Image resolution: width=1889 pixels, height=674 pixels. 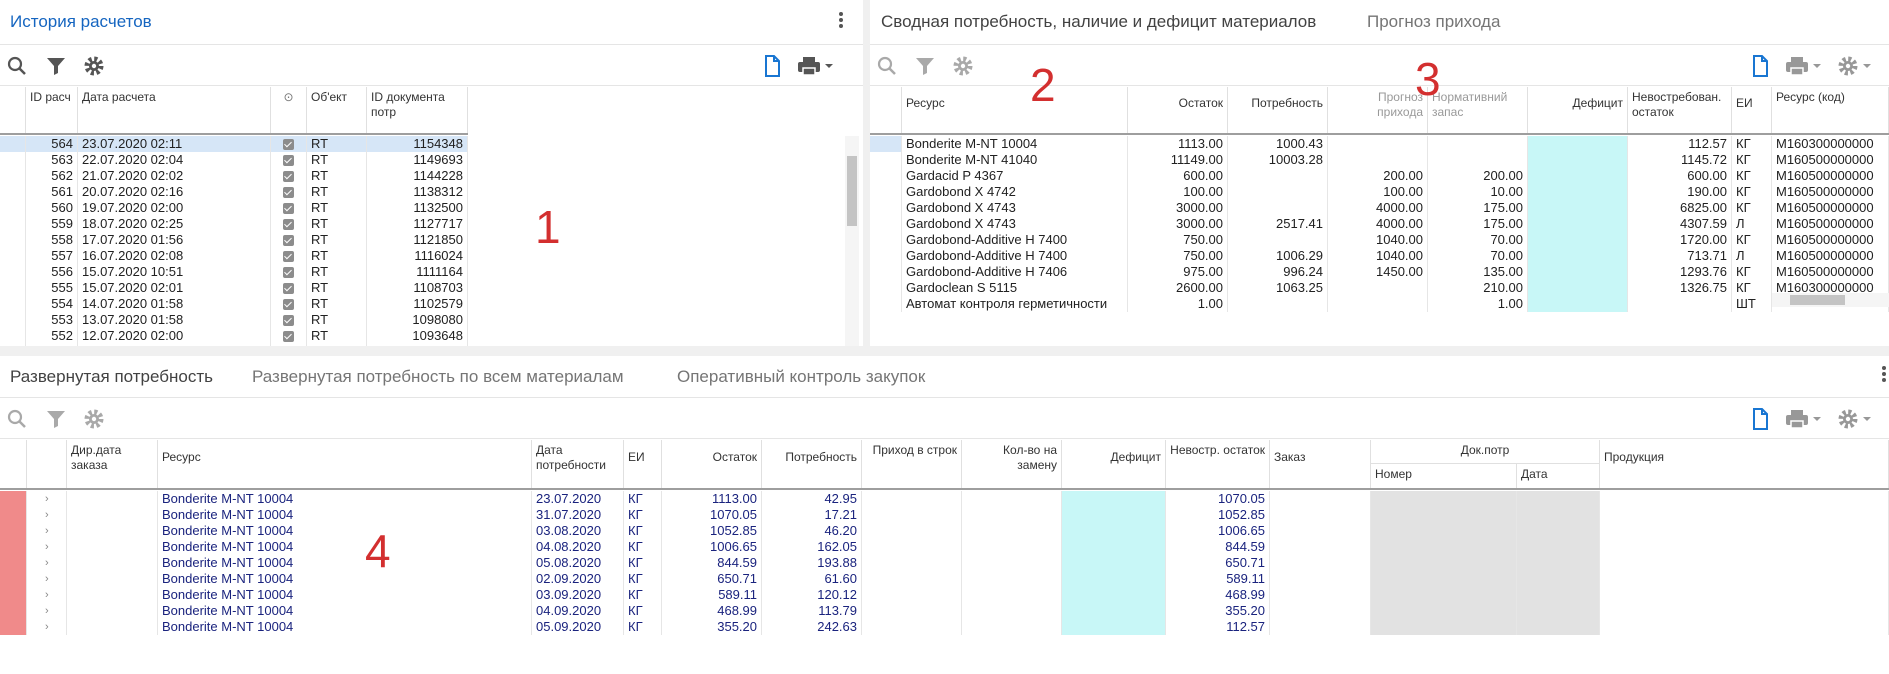 I want to click on history-row: 558 17.07.2020 01:56 RT 1121850, so click(x=234, y=240).